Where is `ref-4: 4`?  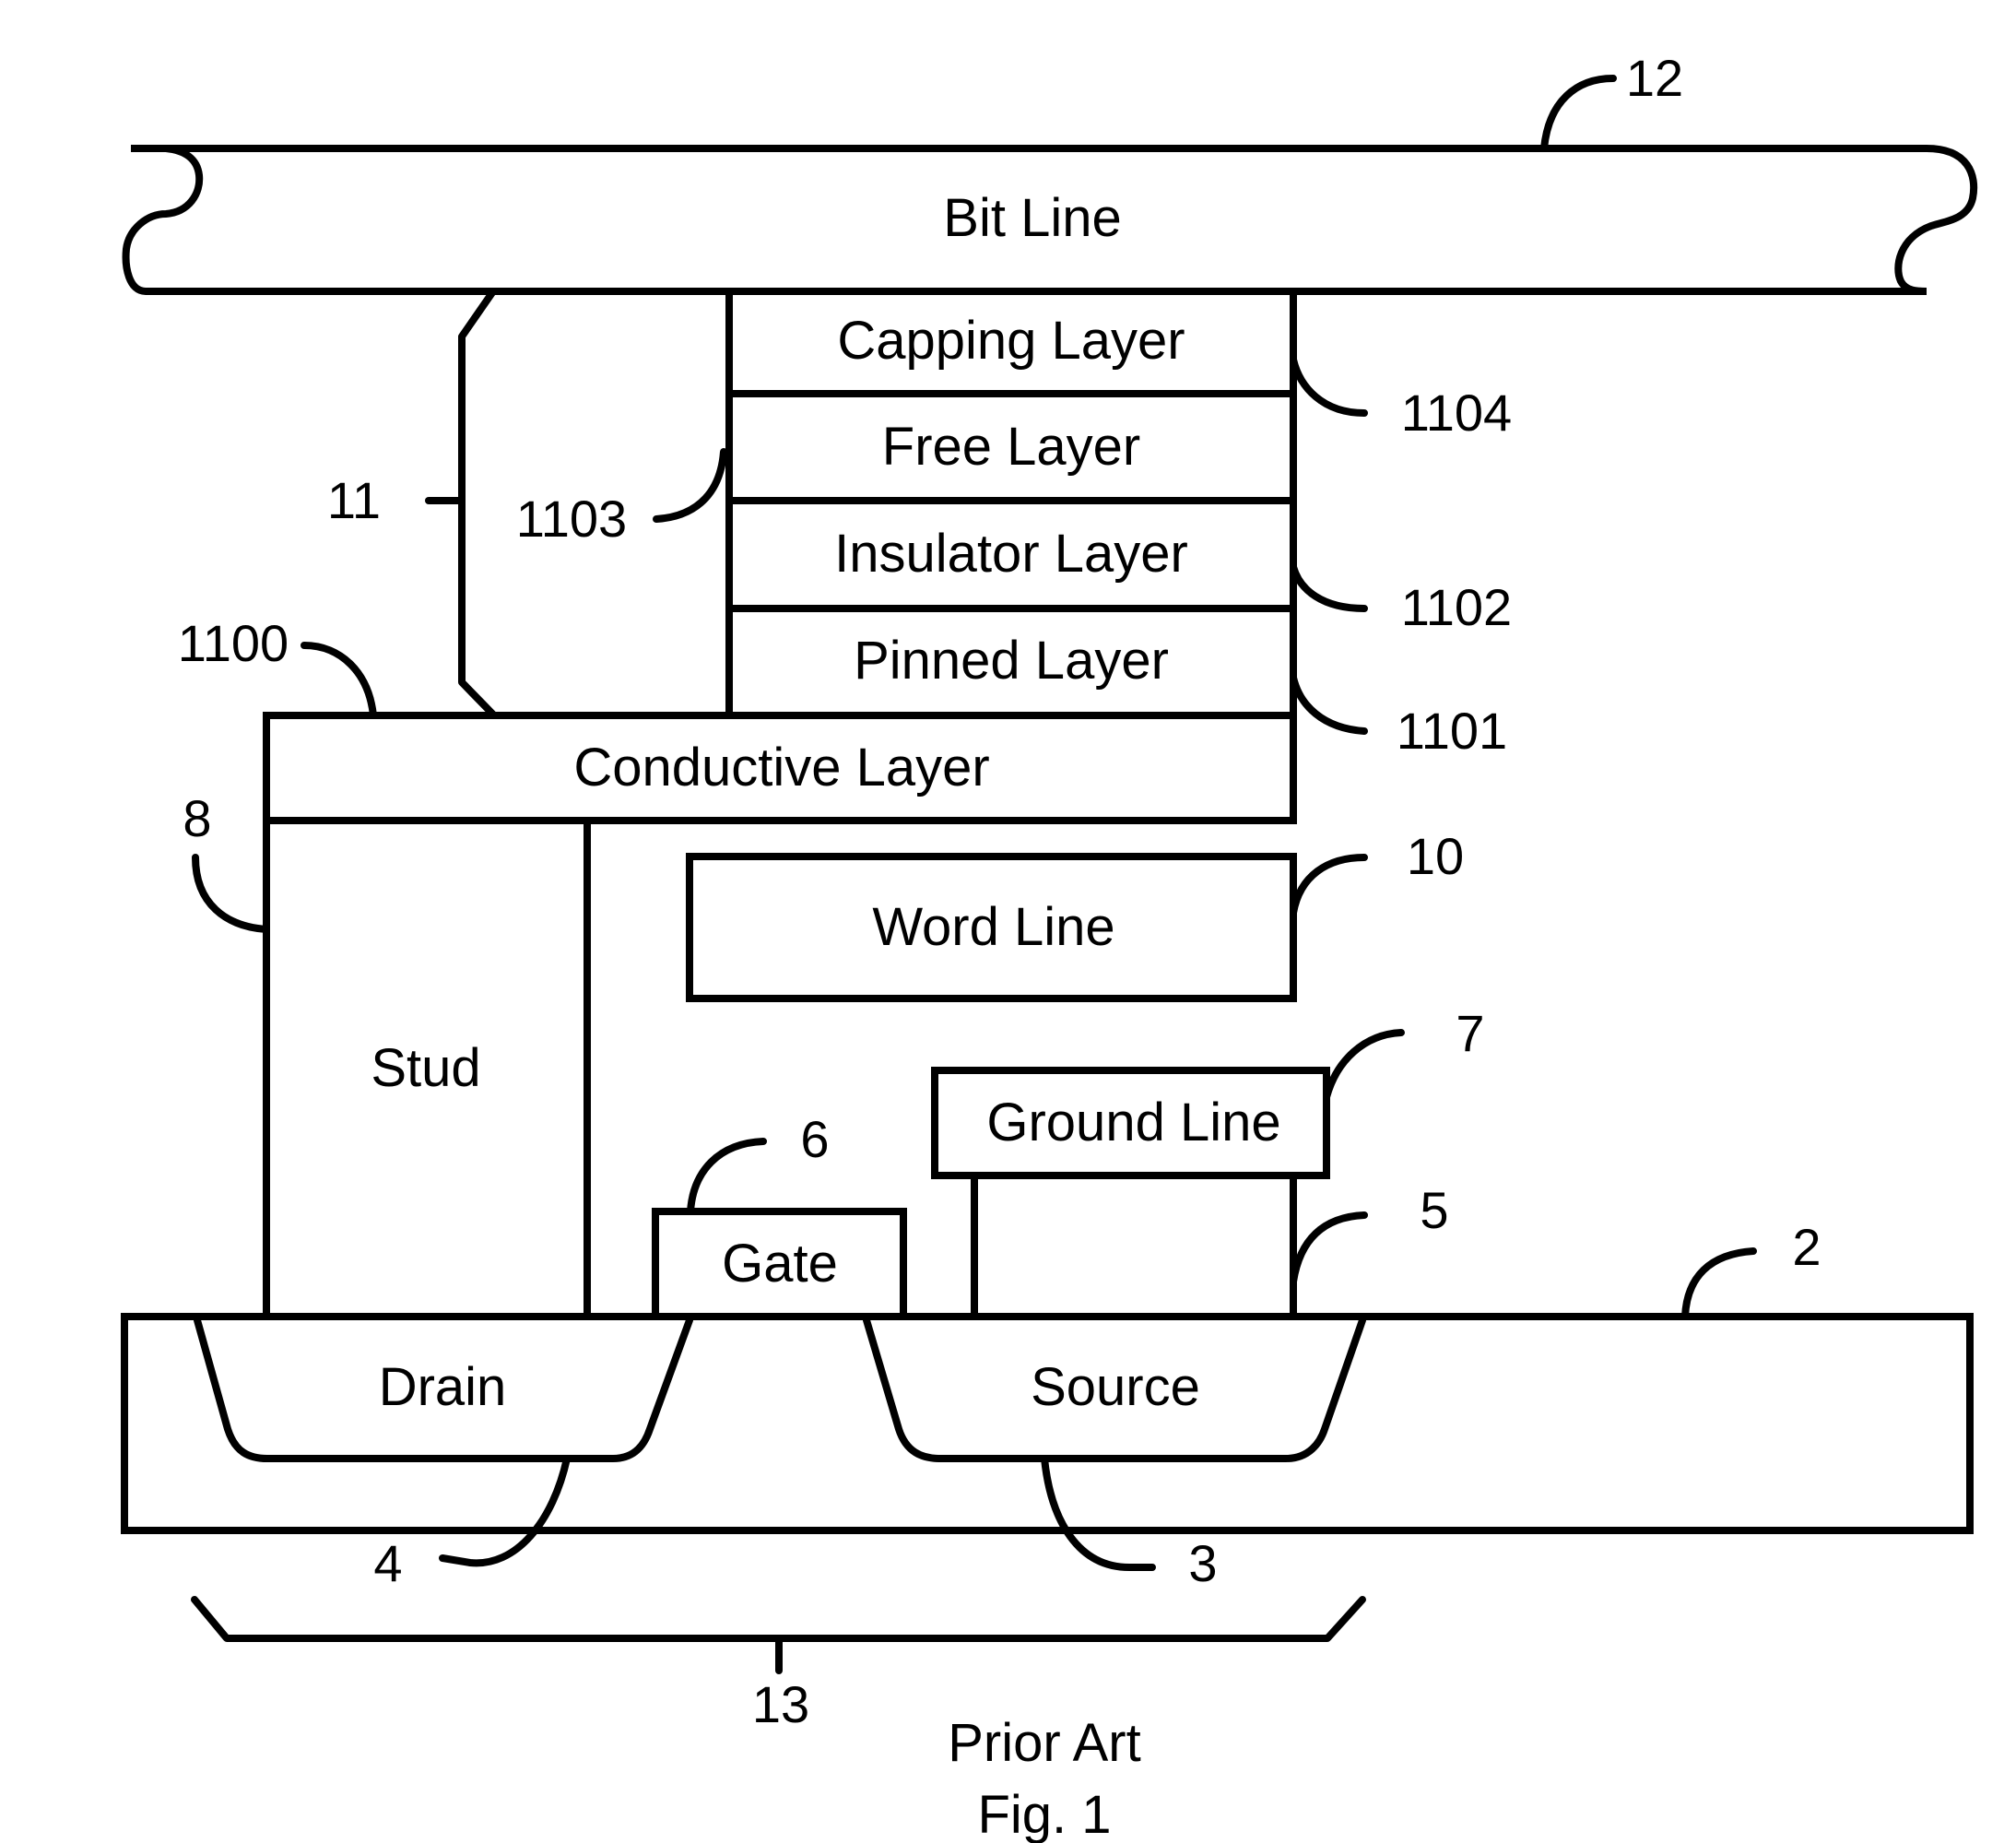
ref-4: 4 is located at coordinates (388, 1563).